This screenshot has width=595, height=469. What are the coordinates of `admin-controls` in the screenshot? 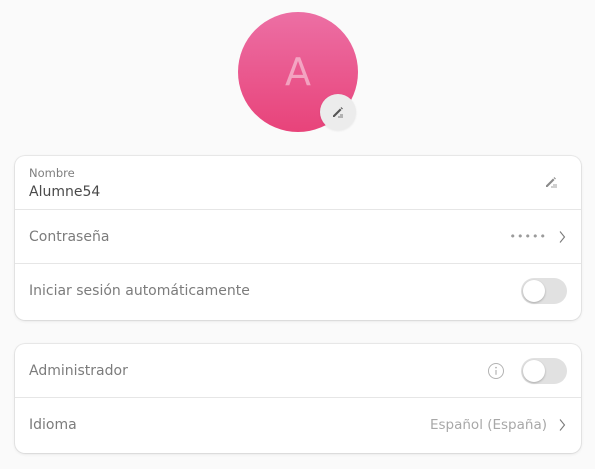 It's located at (527, 370).